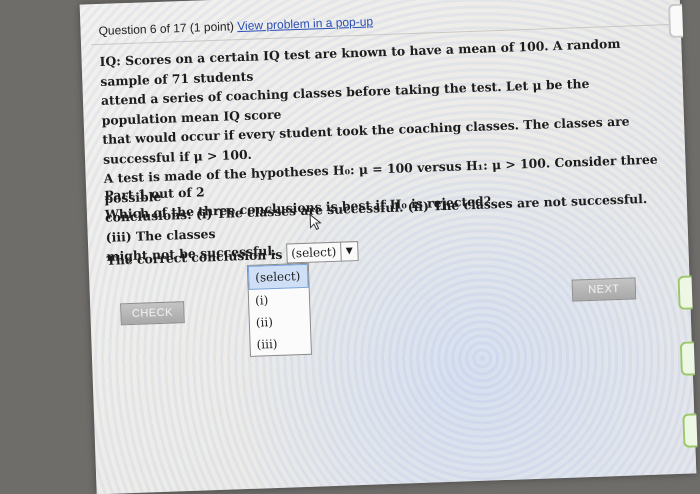 This screenshot has width=700, height=494. Describe the element at coordinates (279, 300) in the screenshot. I see `dropdown-option-i: (i)` at that location.